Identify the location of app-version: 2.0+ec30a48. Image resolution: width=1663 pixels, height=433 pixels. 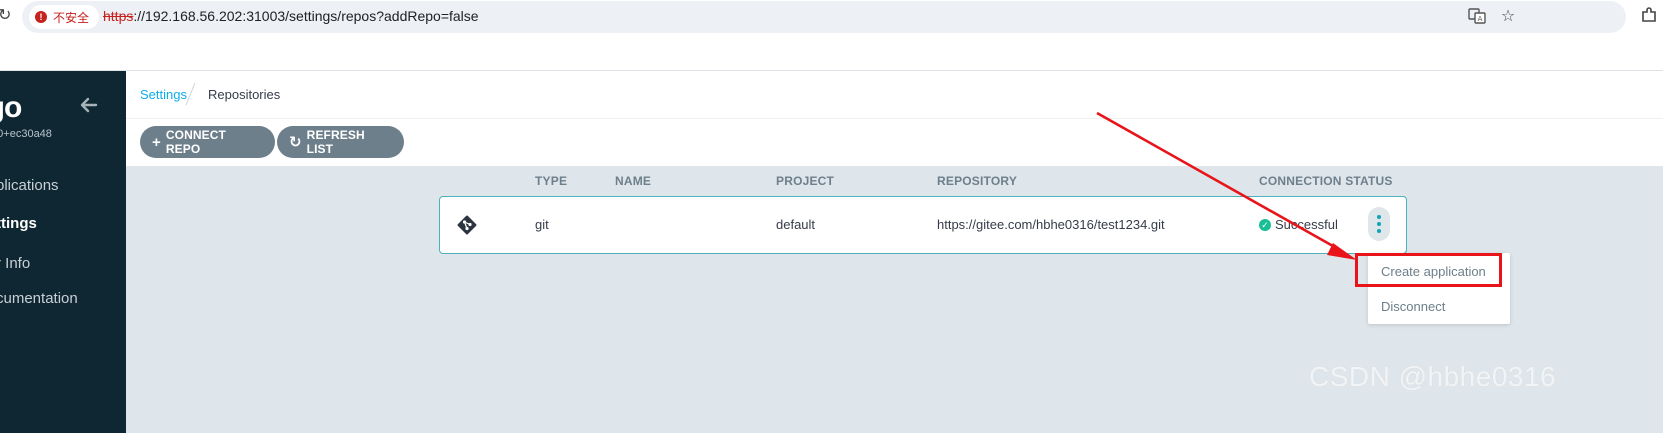
(26, 134).